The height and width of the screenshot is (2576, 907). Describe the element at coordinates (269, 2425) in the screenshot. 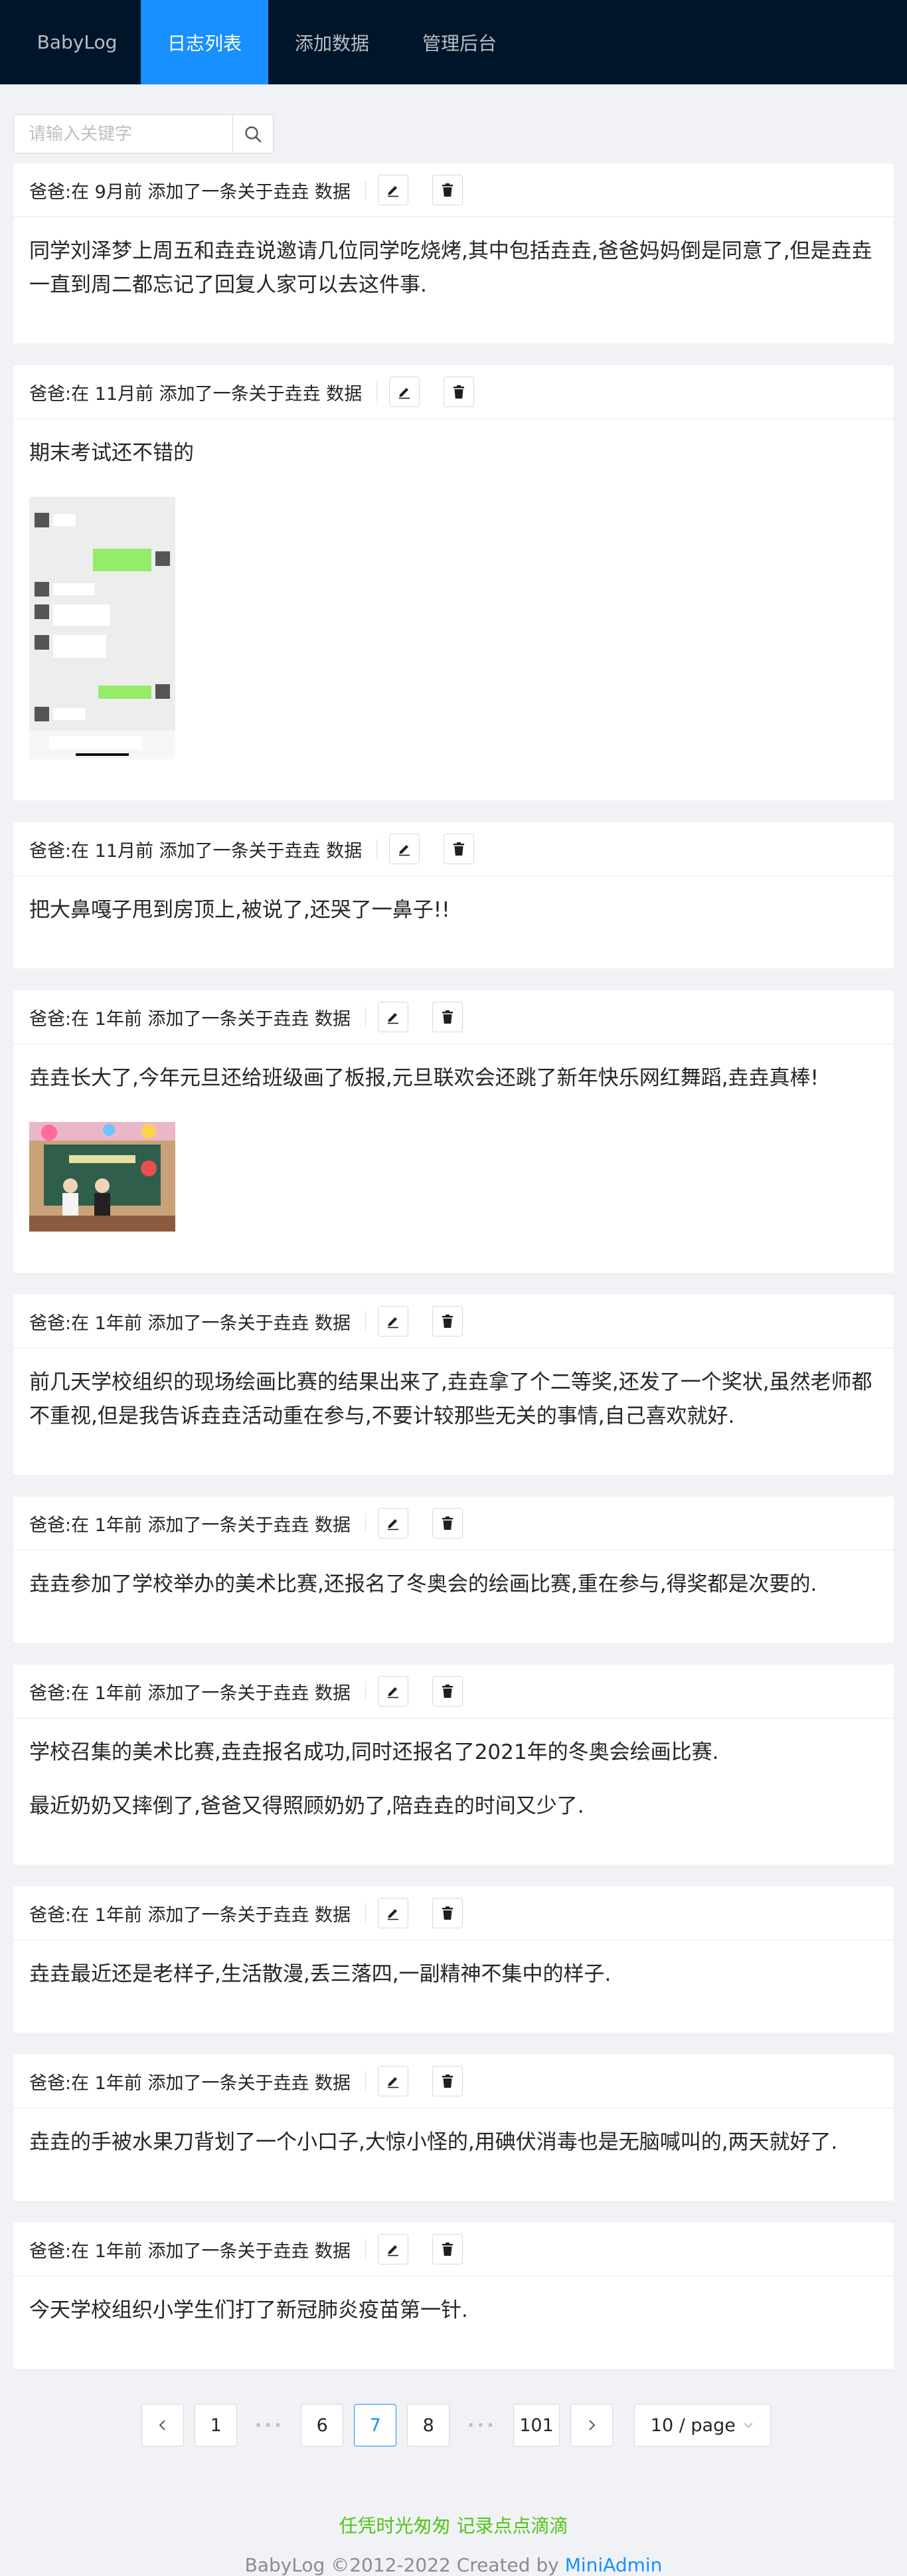

I see `page-ellipsis-prev: •••` at that location.